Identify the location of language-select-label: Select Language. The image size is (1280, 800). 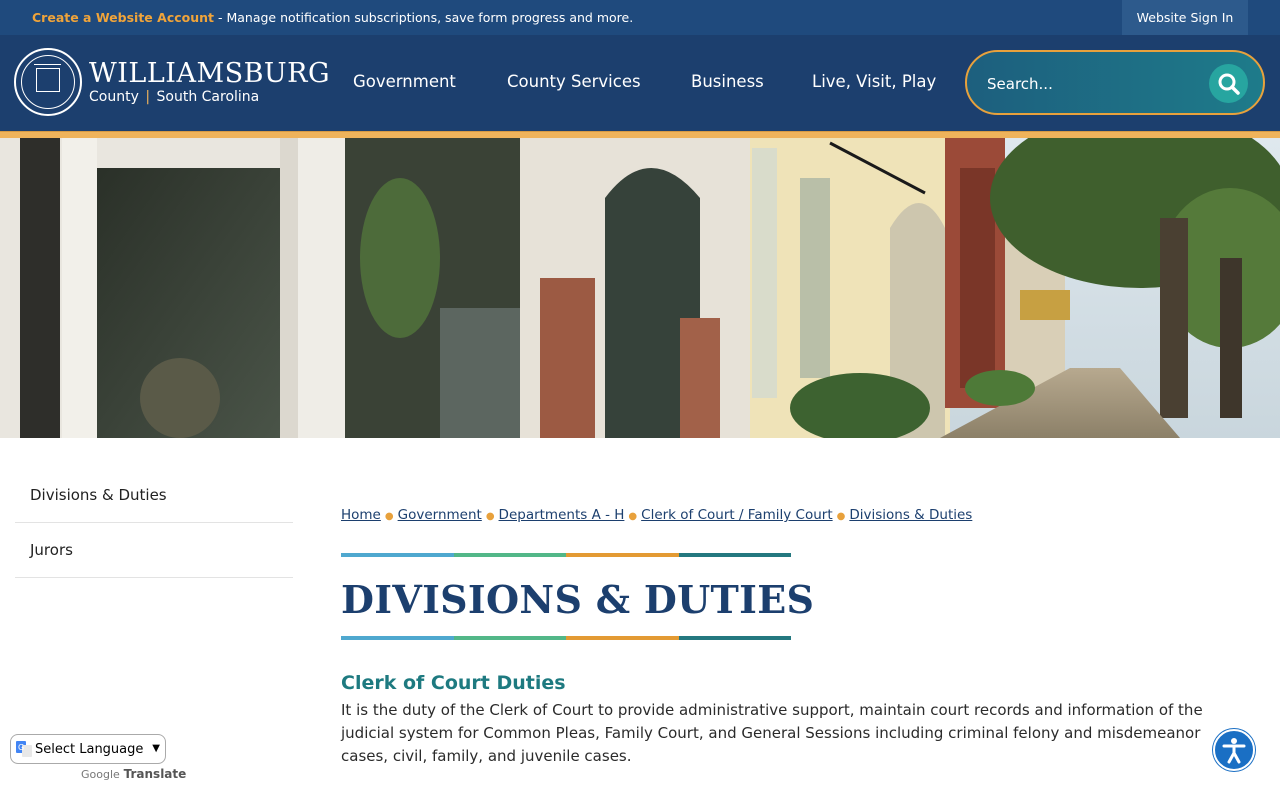
(89, 749).